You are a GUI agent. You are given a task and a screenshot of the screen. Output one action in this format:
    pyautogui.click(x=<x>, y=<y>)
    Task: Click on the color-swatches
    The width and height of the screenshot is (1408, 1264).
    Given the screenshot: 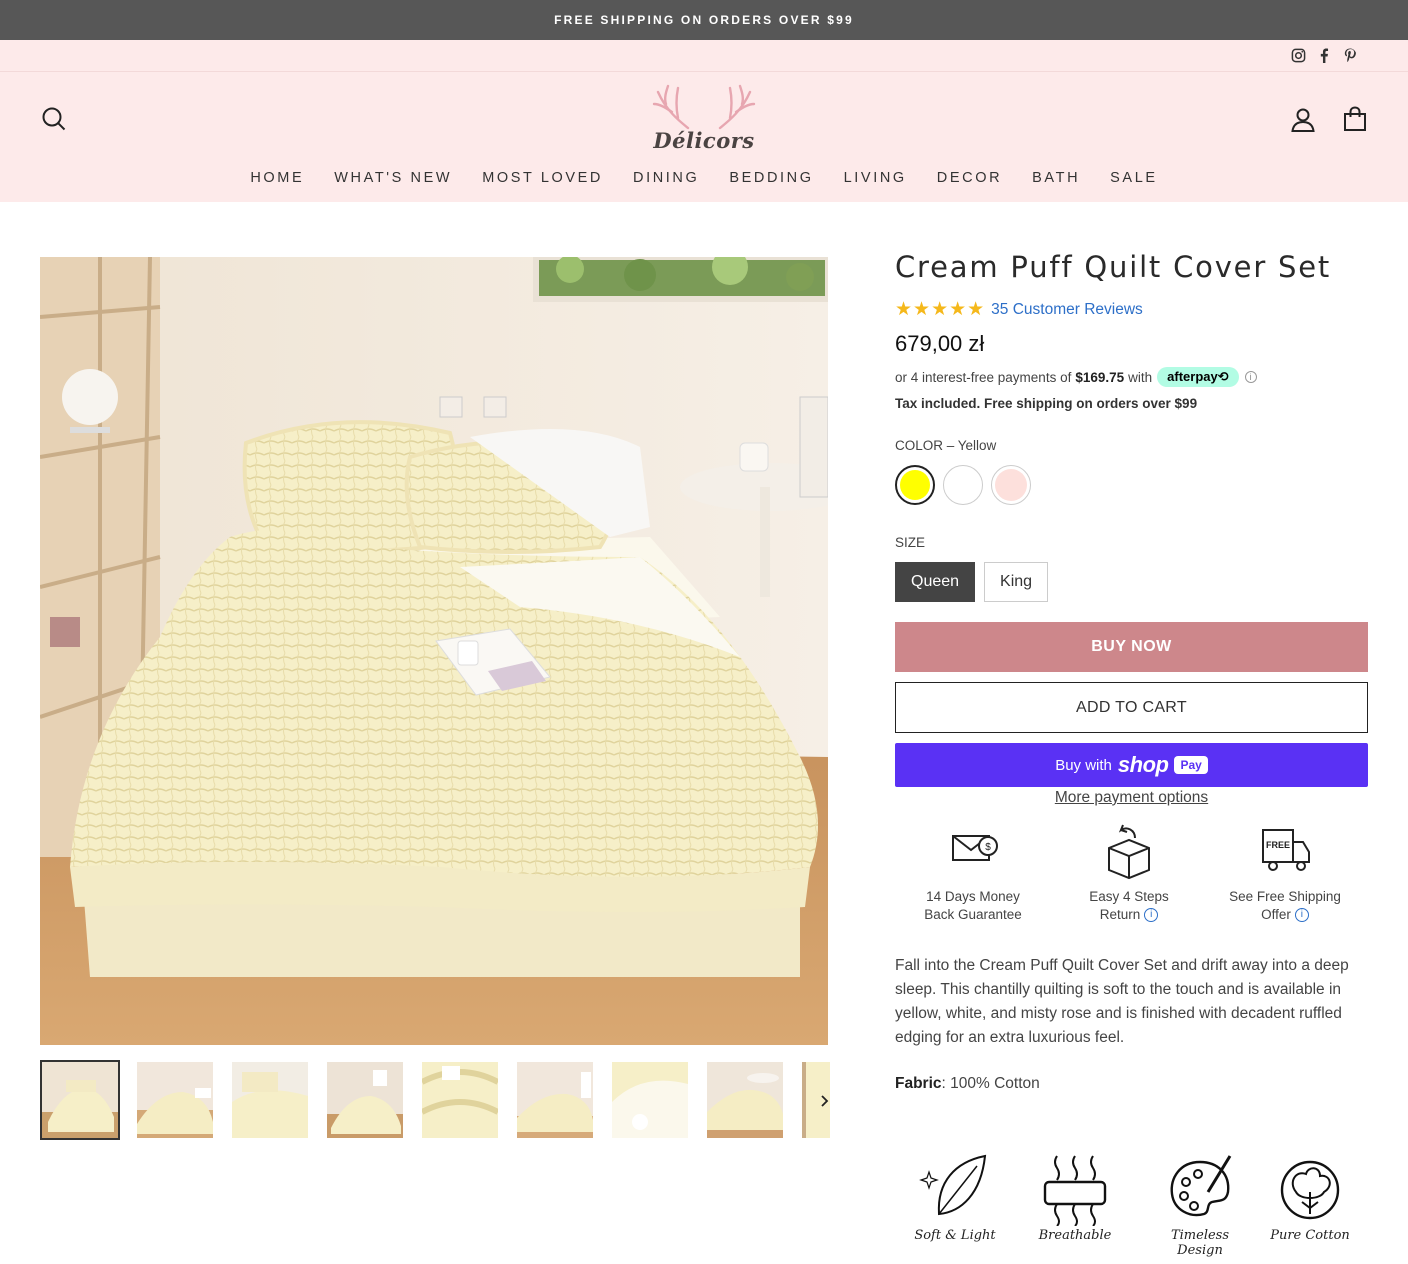 What is the action you would take?
    pyautogui.click(x=1131, y=485)
    